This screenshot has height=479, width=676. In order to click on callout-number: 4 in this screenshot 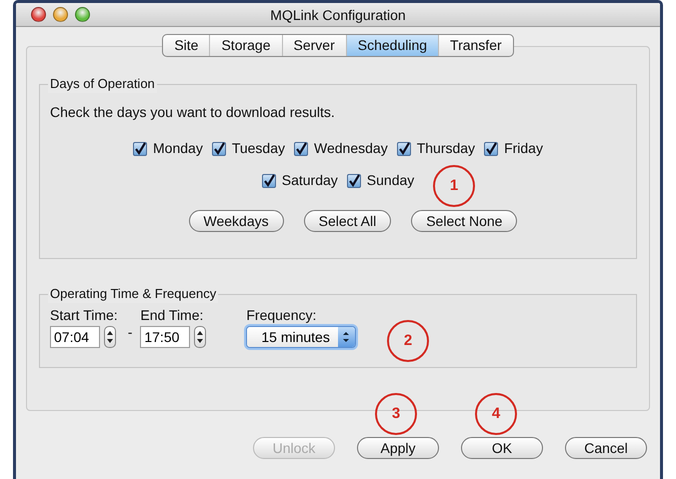, I will do `click(496, 414)`.